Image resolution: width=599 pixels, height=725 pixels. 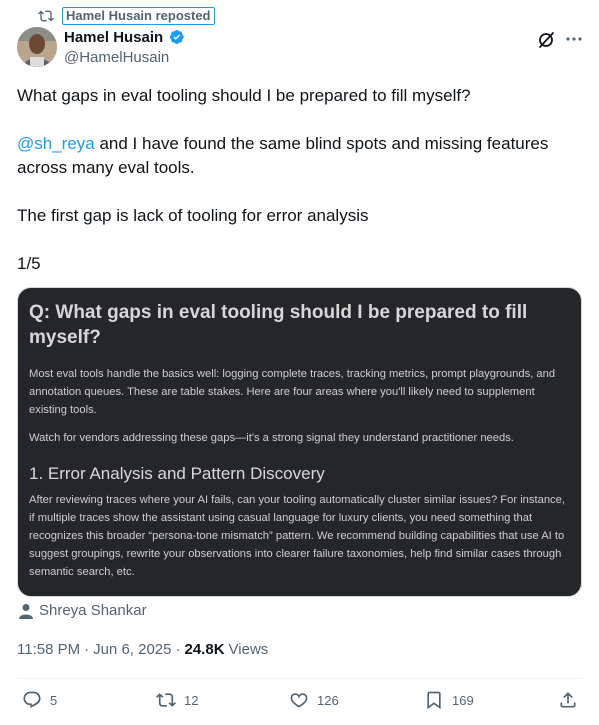 What do you see at coordinates (434, 700) in the screenshot?
I see `bookmark-icon` at bounding box center [434, 700].